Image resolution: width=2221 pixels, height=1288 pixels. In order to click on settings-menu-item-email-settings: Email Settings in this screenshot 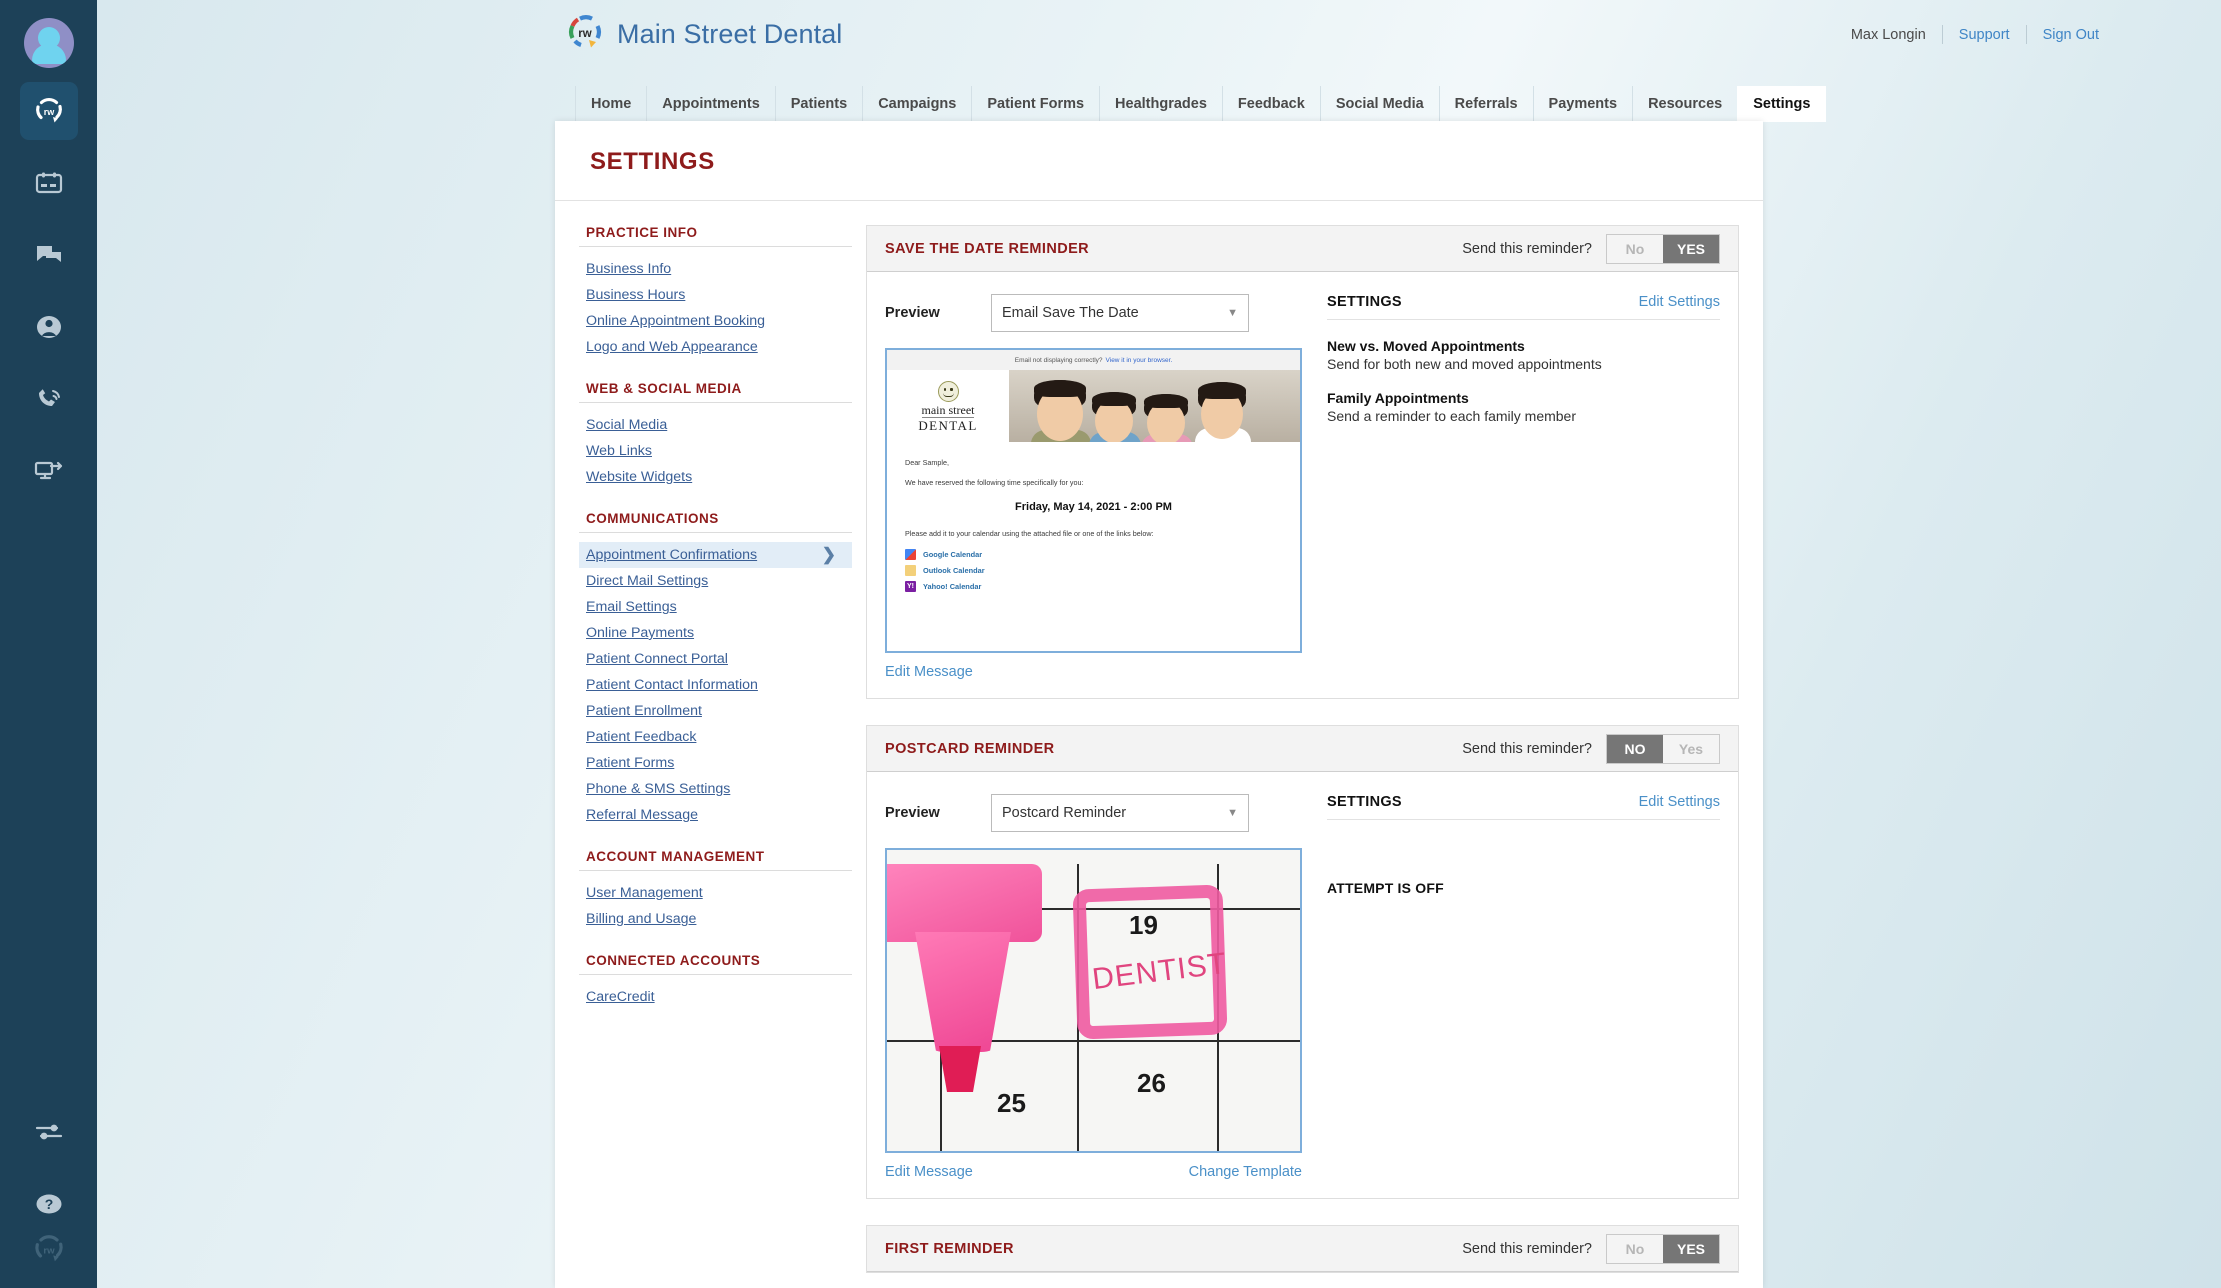, I will do `click(715, 607)`.